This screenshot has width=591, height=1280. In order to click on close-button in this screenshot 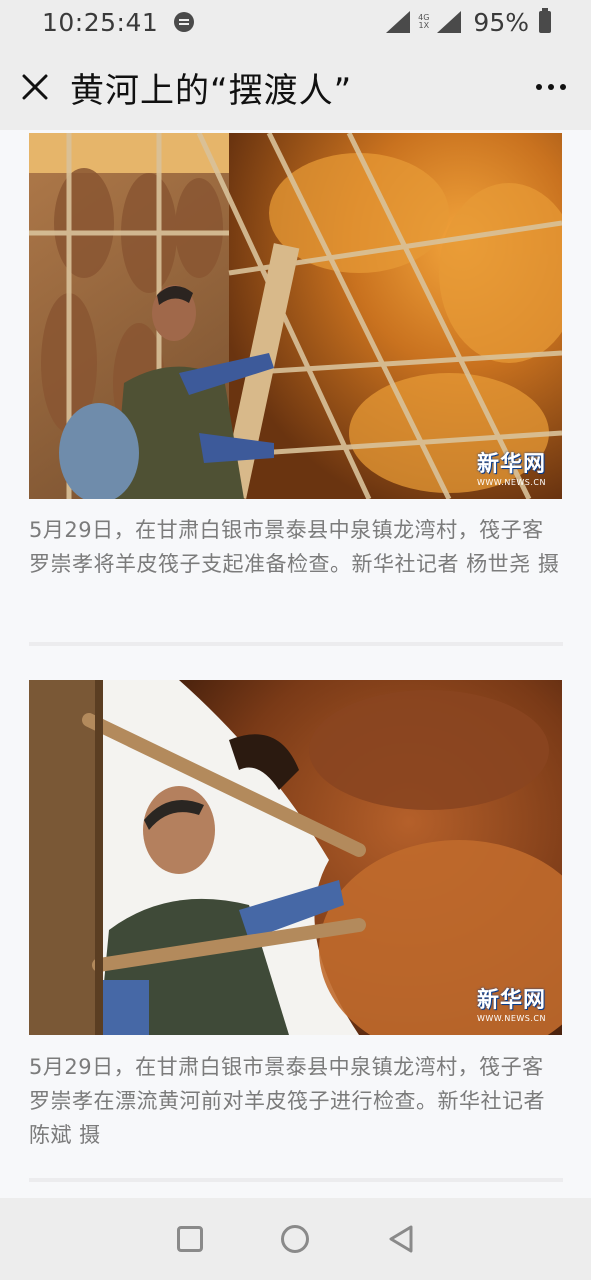, I will do `click(35, 87)`.